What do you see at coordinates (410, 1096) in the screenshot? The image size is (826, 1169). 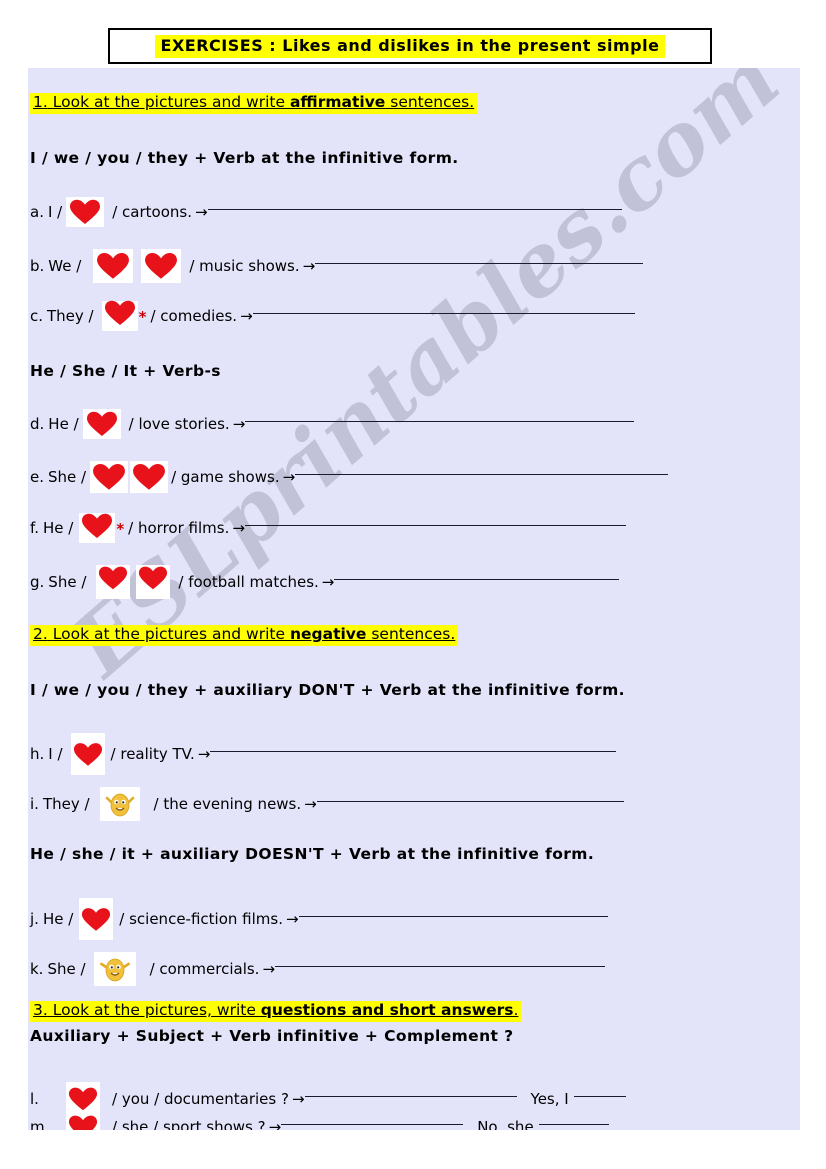 I see `item-l-answer-blank` at bounding box center [410, 1096].